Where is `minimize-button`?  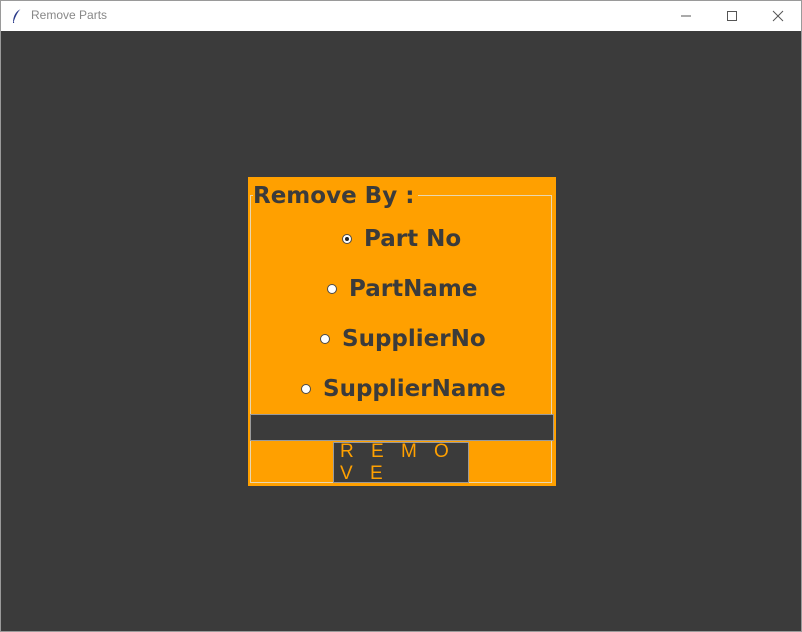
minimize-button is located at coordinates (686, 16).